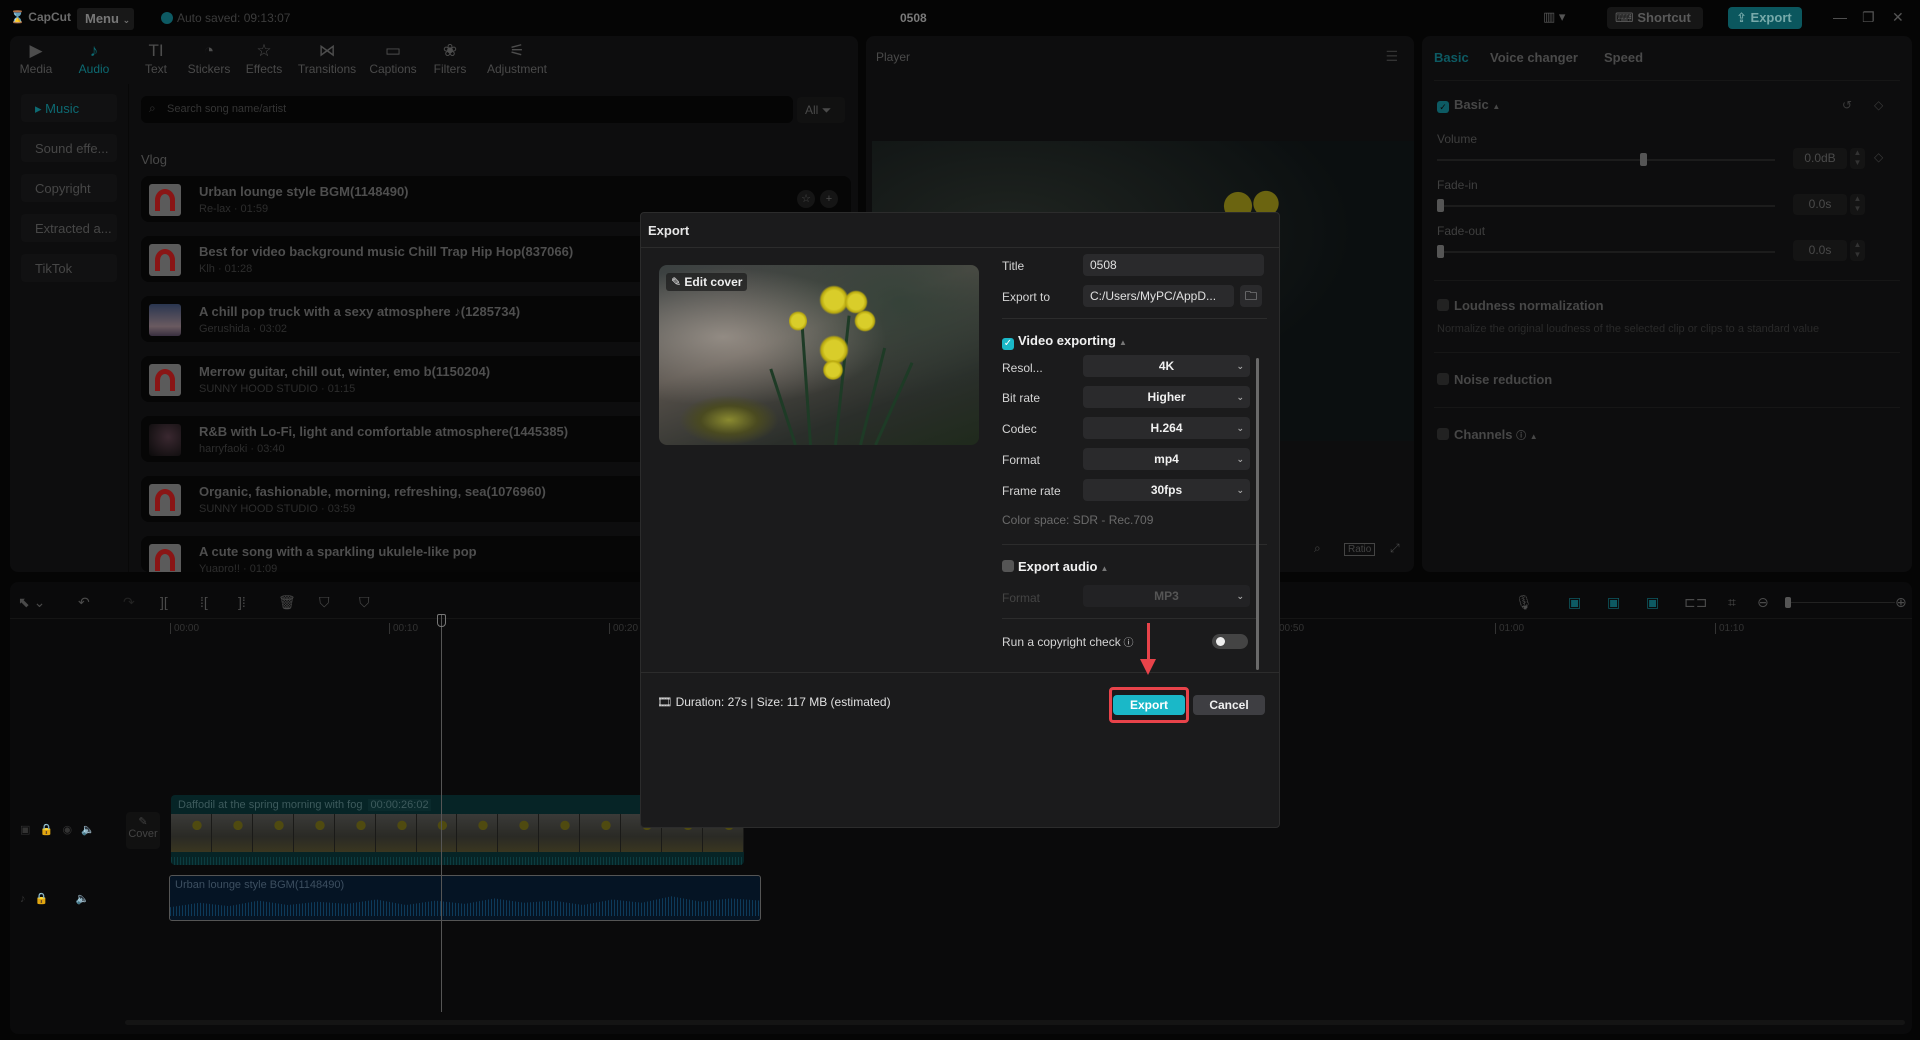 The width and height of the screenshot is (1920, 1040). What do you see at coordinates (1606, 251) in the screenshot?
I see `fadeout-slider` at bounding box center [1606, 251].